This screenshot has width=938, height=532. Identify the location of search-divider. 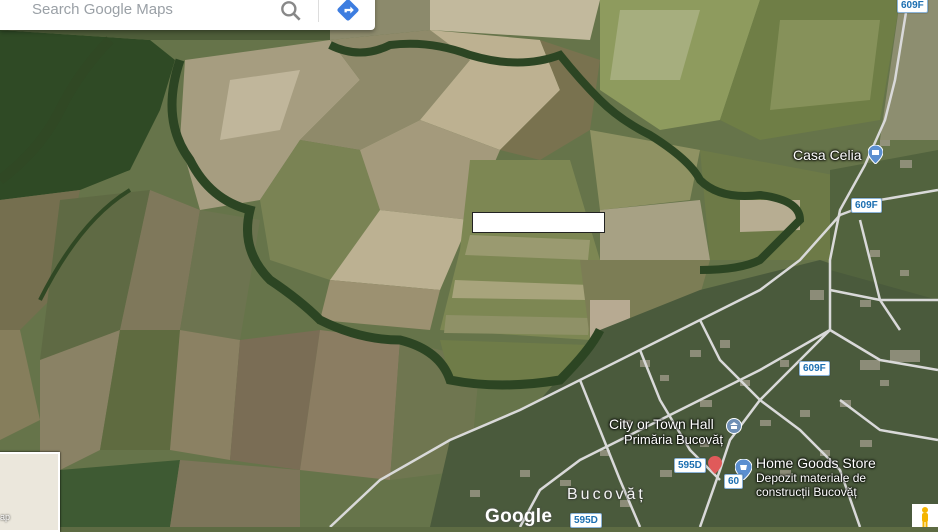
(318, 11).